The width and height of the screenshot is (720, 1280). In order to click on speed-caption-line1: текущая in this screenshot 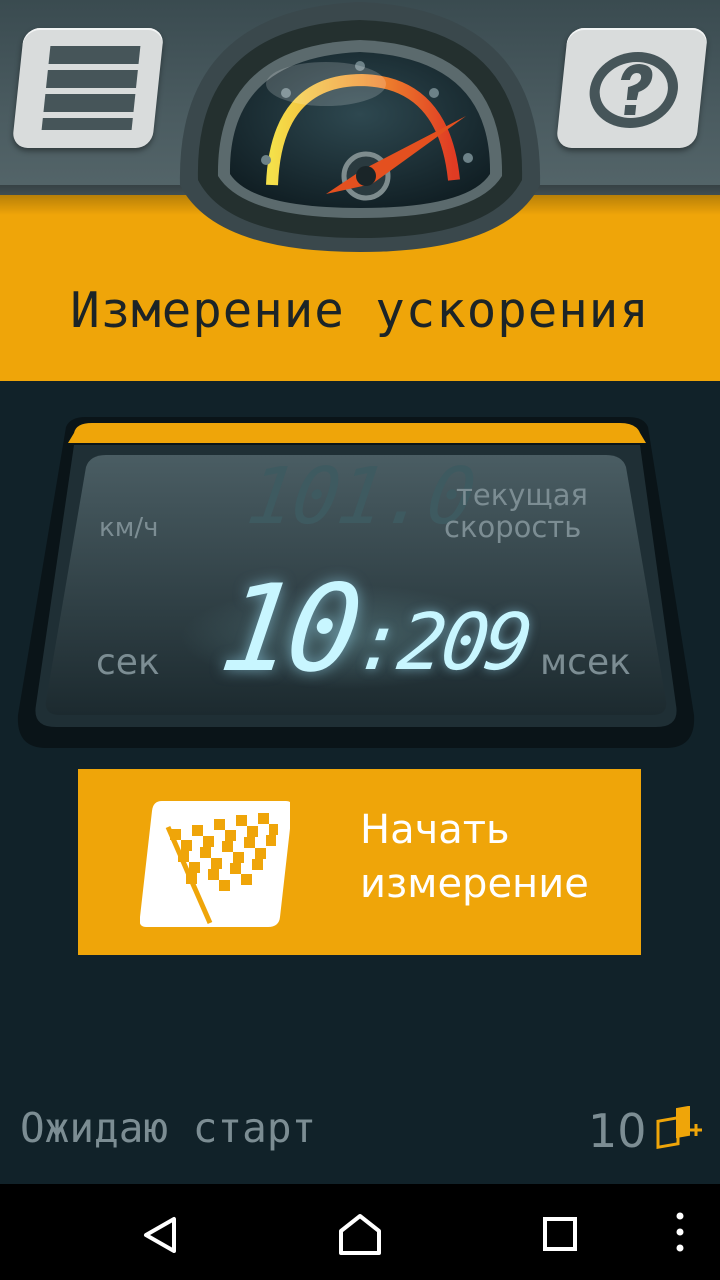, I will do `click(522, 495)`.